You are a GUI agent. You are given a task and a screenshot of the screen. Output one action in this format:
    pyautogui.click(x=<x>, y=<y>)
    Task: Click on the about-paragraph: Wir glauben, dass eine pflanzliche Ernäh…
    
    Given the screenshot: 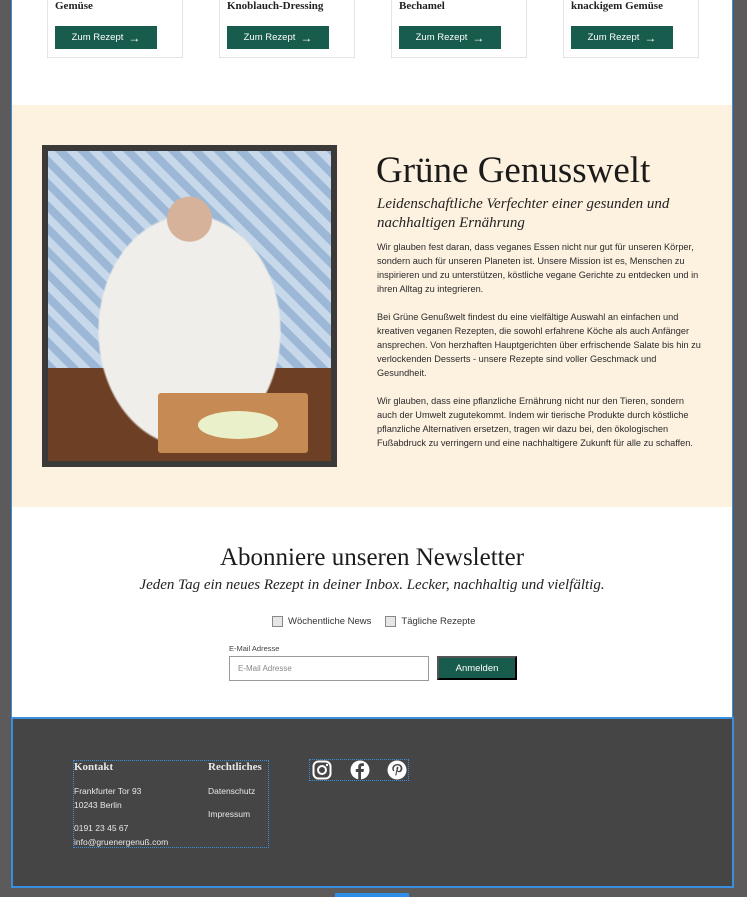 What is the action you would take?
    pyautogui.click(x=535, y=422)
    